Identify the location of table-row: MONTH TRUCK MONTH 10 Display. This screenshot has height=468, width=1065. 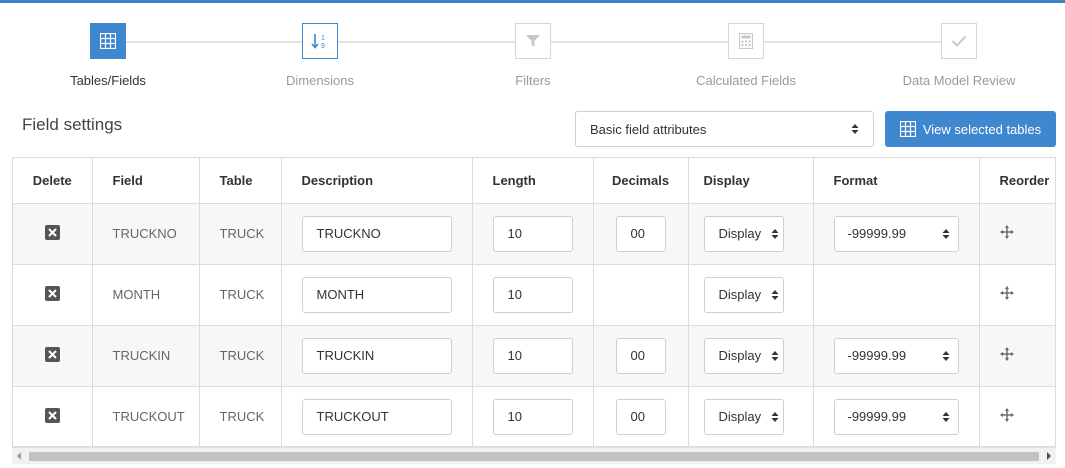
(534, 295).